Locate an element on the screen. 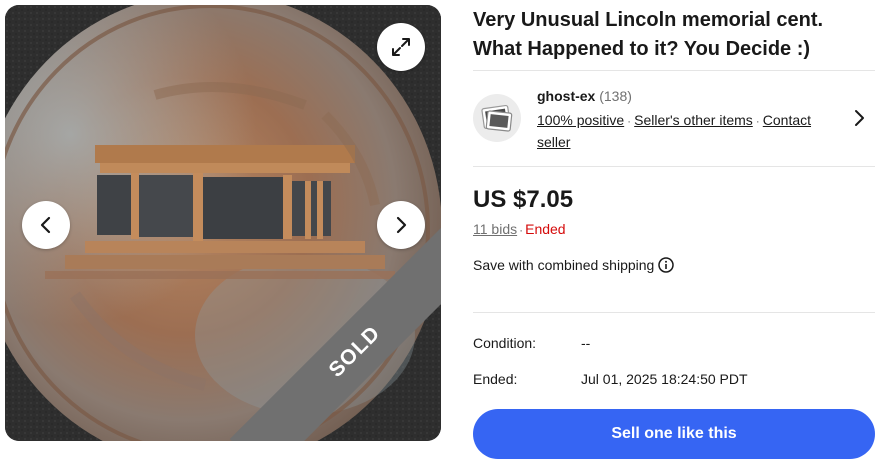  next-image-button is located at coordinates (401, 225).